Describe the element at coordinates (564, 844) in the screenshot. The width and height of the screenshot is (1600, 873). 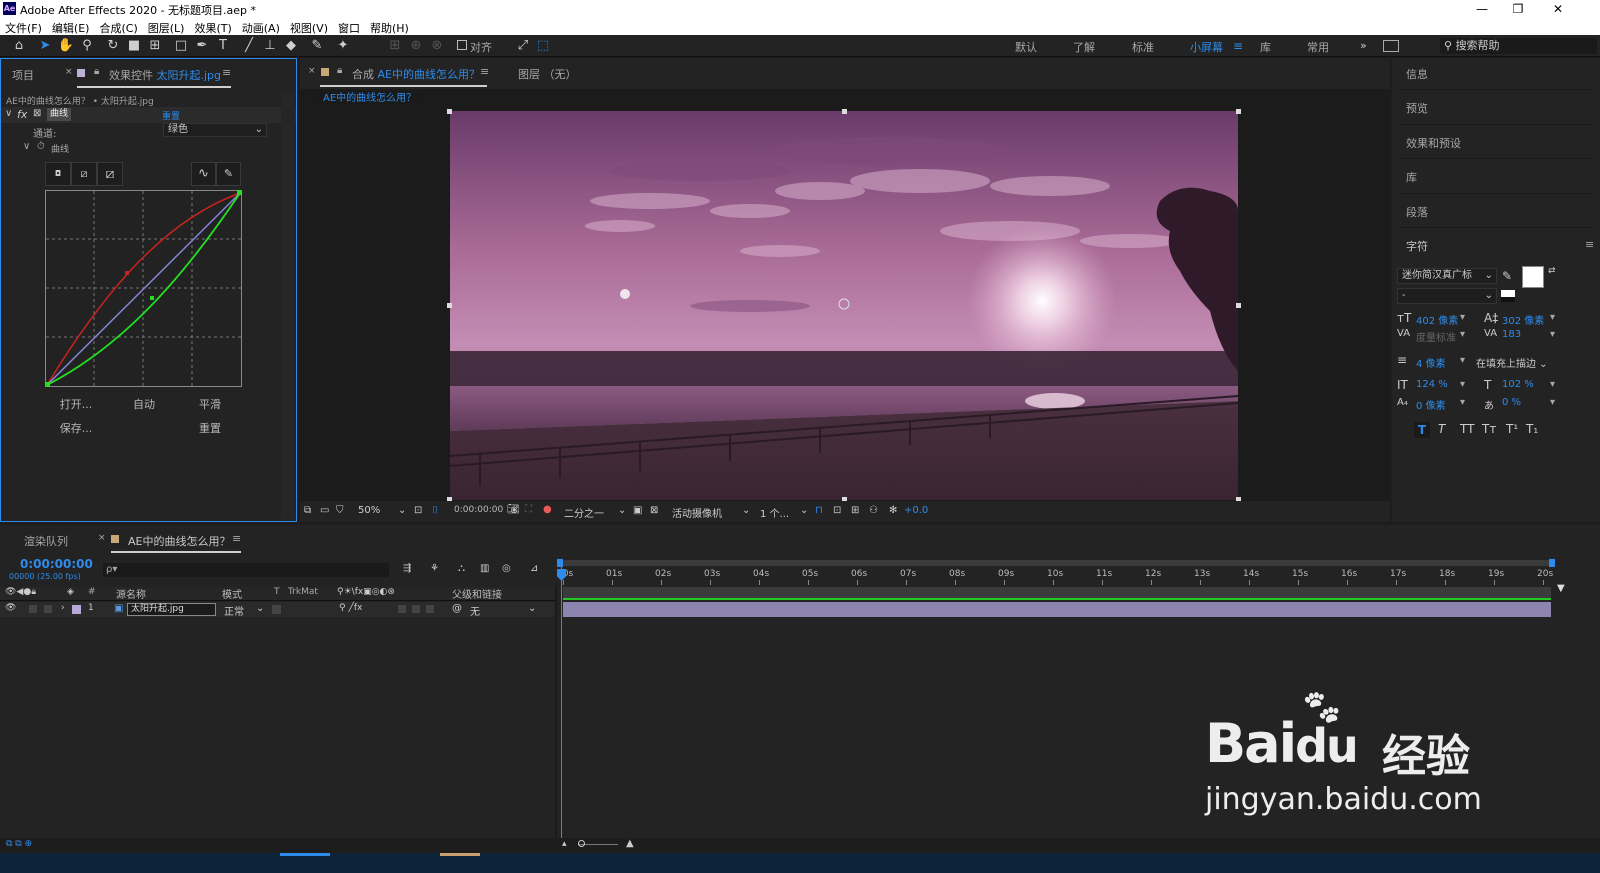
I see `zoom-out-icon: ▴` at that location.